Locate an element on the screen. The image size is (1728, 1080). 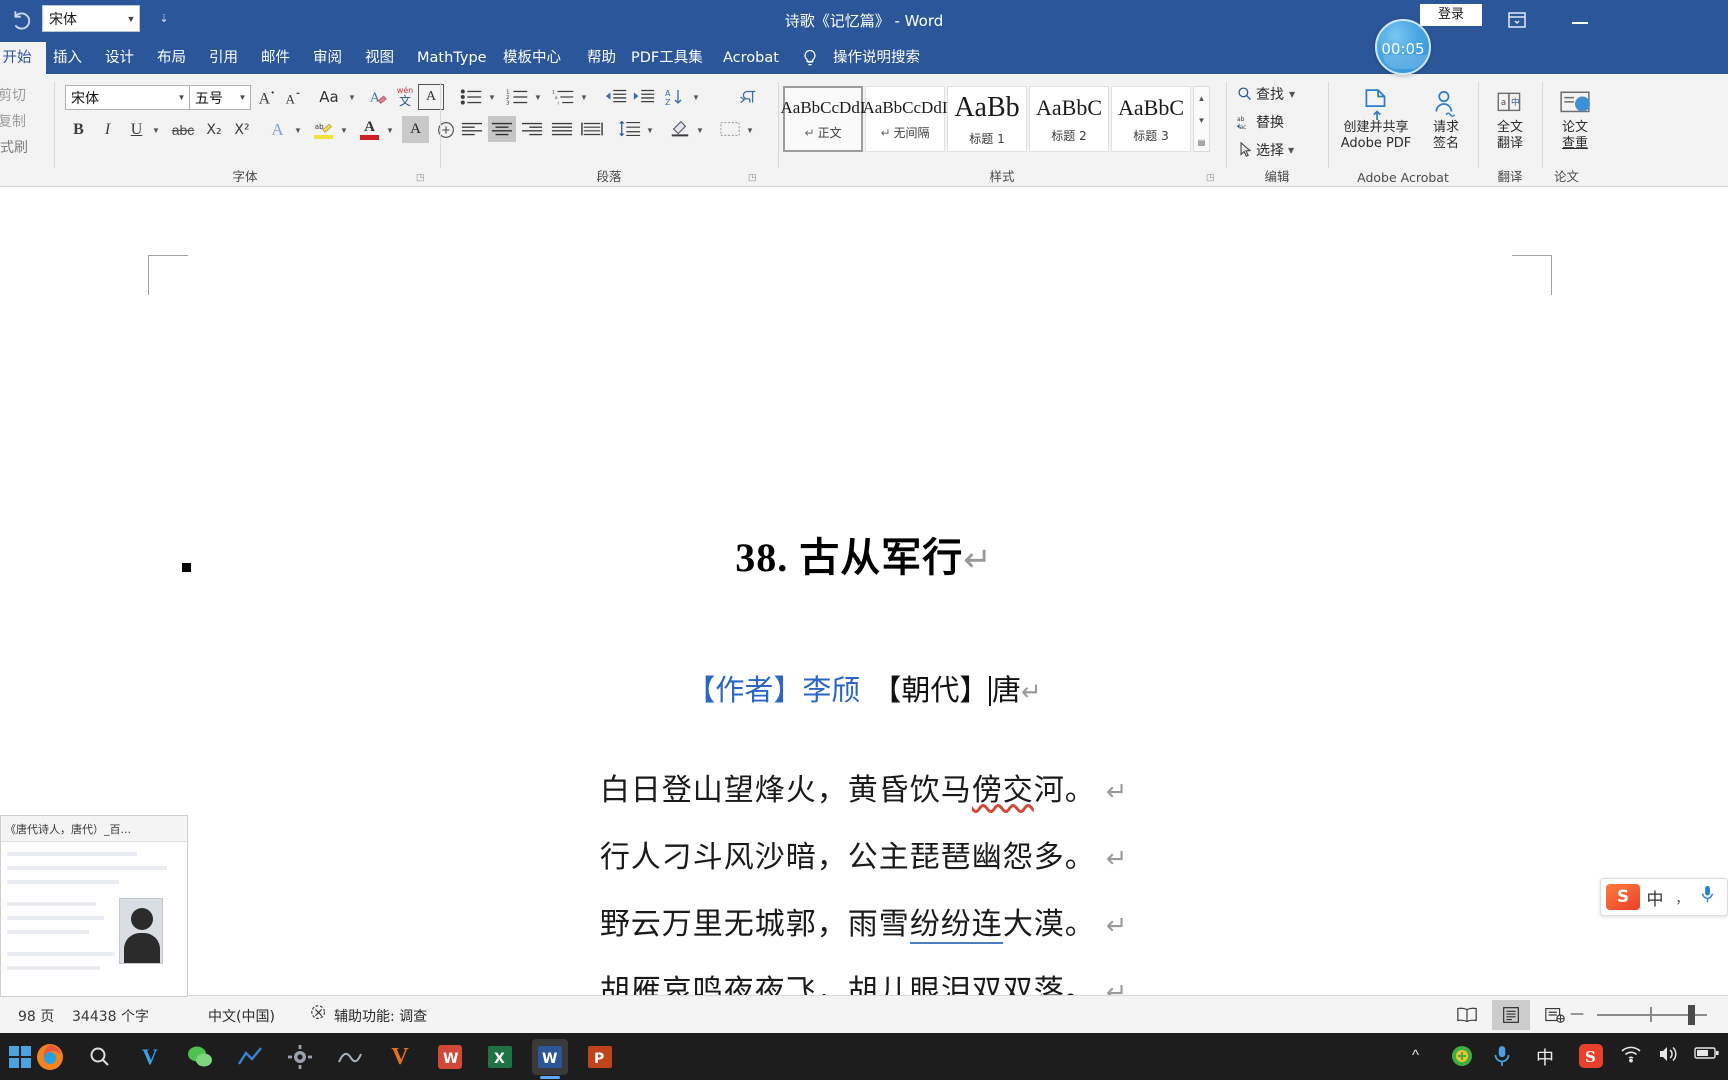
microphone-icon is located at coordinates (1707, 897).